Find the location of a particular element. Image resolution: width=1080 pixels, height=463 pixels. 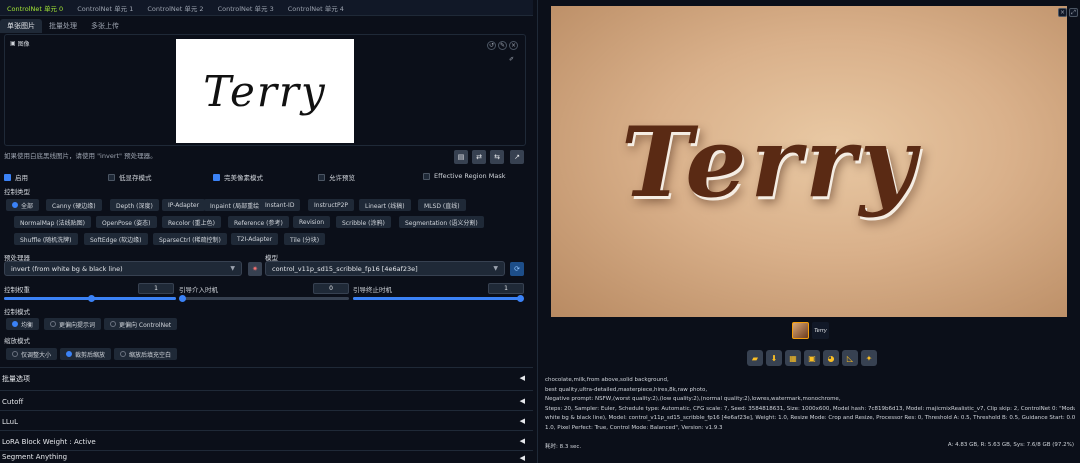

guidance-end-fill is located at coordinates (438, 298).